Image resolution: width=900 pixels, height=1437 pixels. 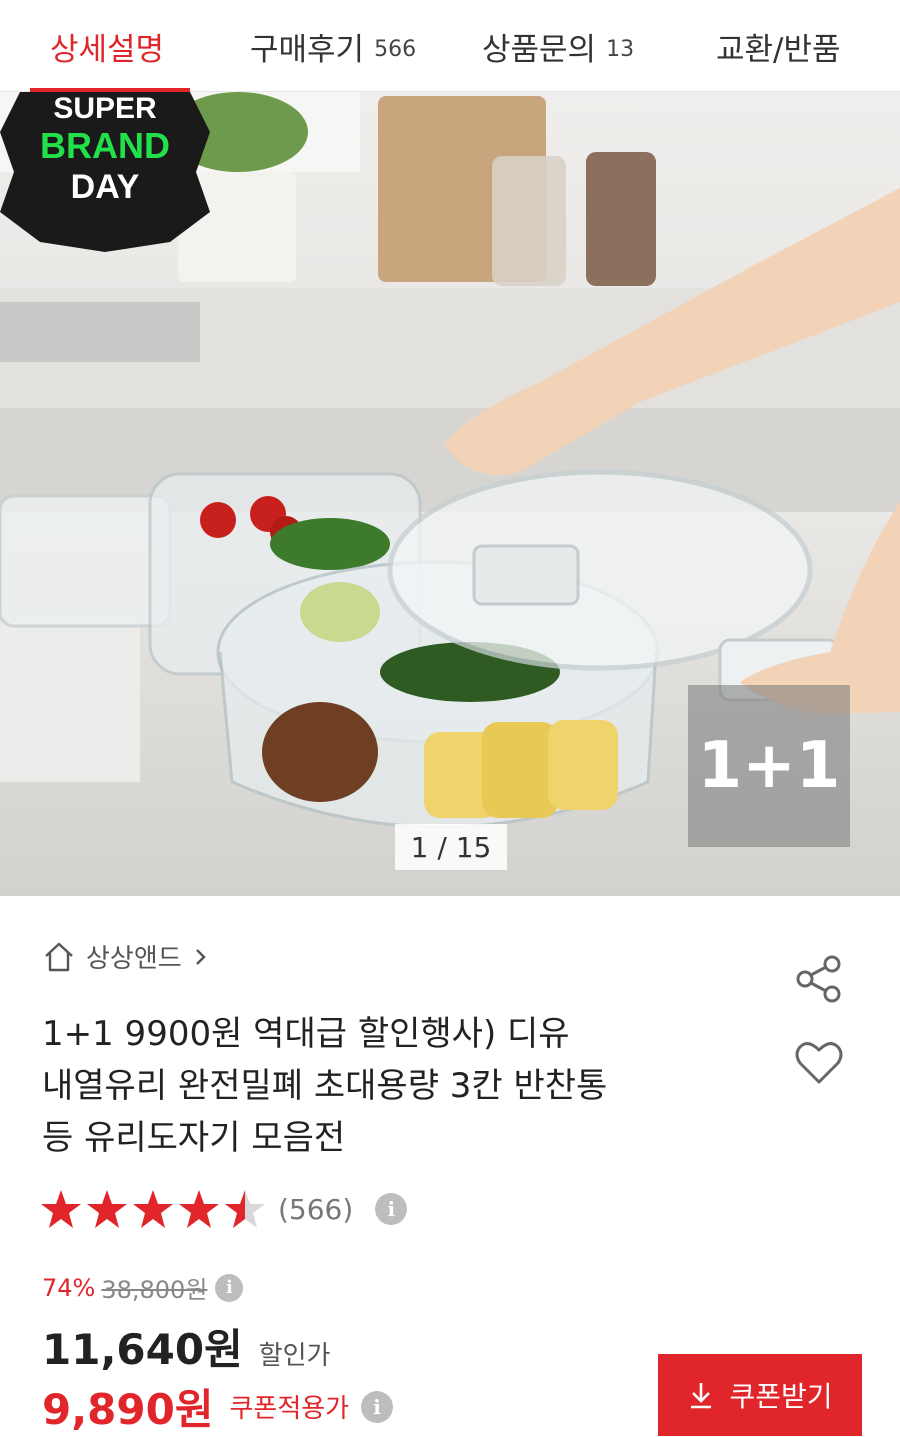 What do you see at coordinates (194, 1138) in the screenshot?
I see `product-title-line: 등 유리도자기 모음전` at bounding box center [194, 1138].